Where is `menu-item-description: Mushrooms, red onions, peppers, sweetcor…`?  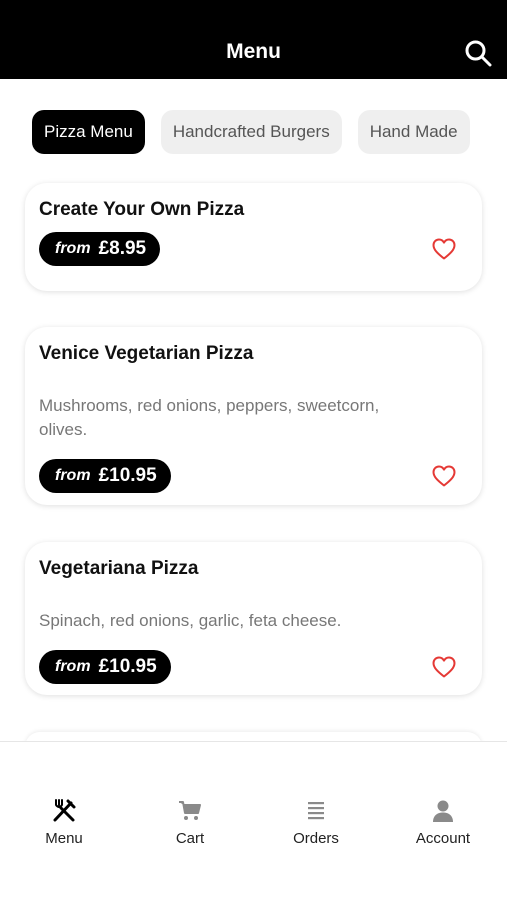 menu-item-description: Mushrooms, red onions, peppers, sweetcor… is located at coordinates (209, 417).